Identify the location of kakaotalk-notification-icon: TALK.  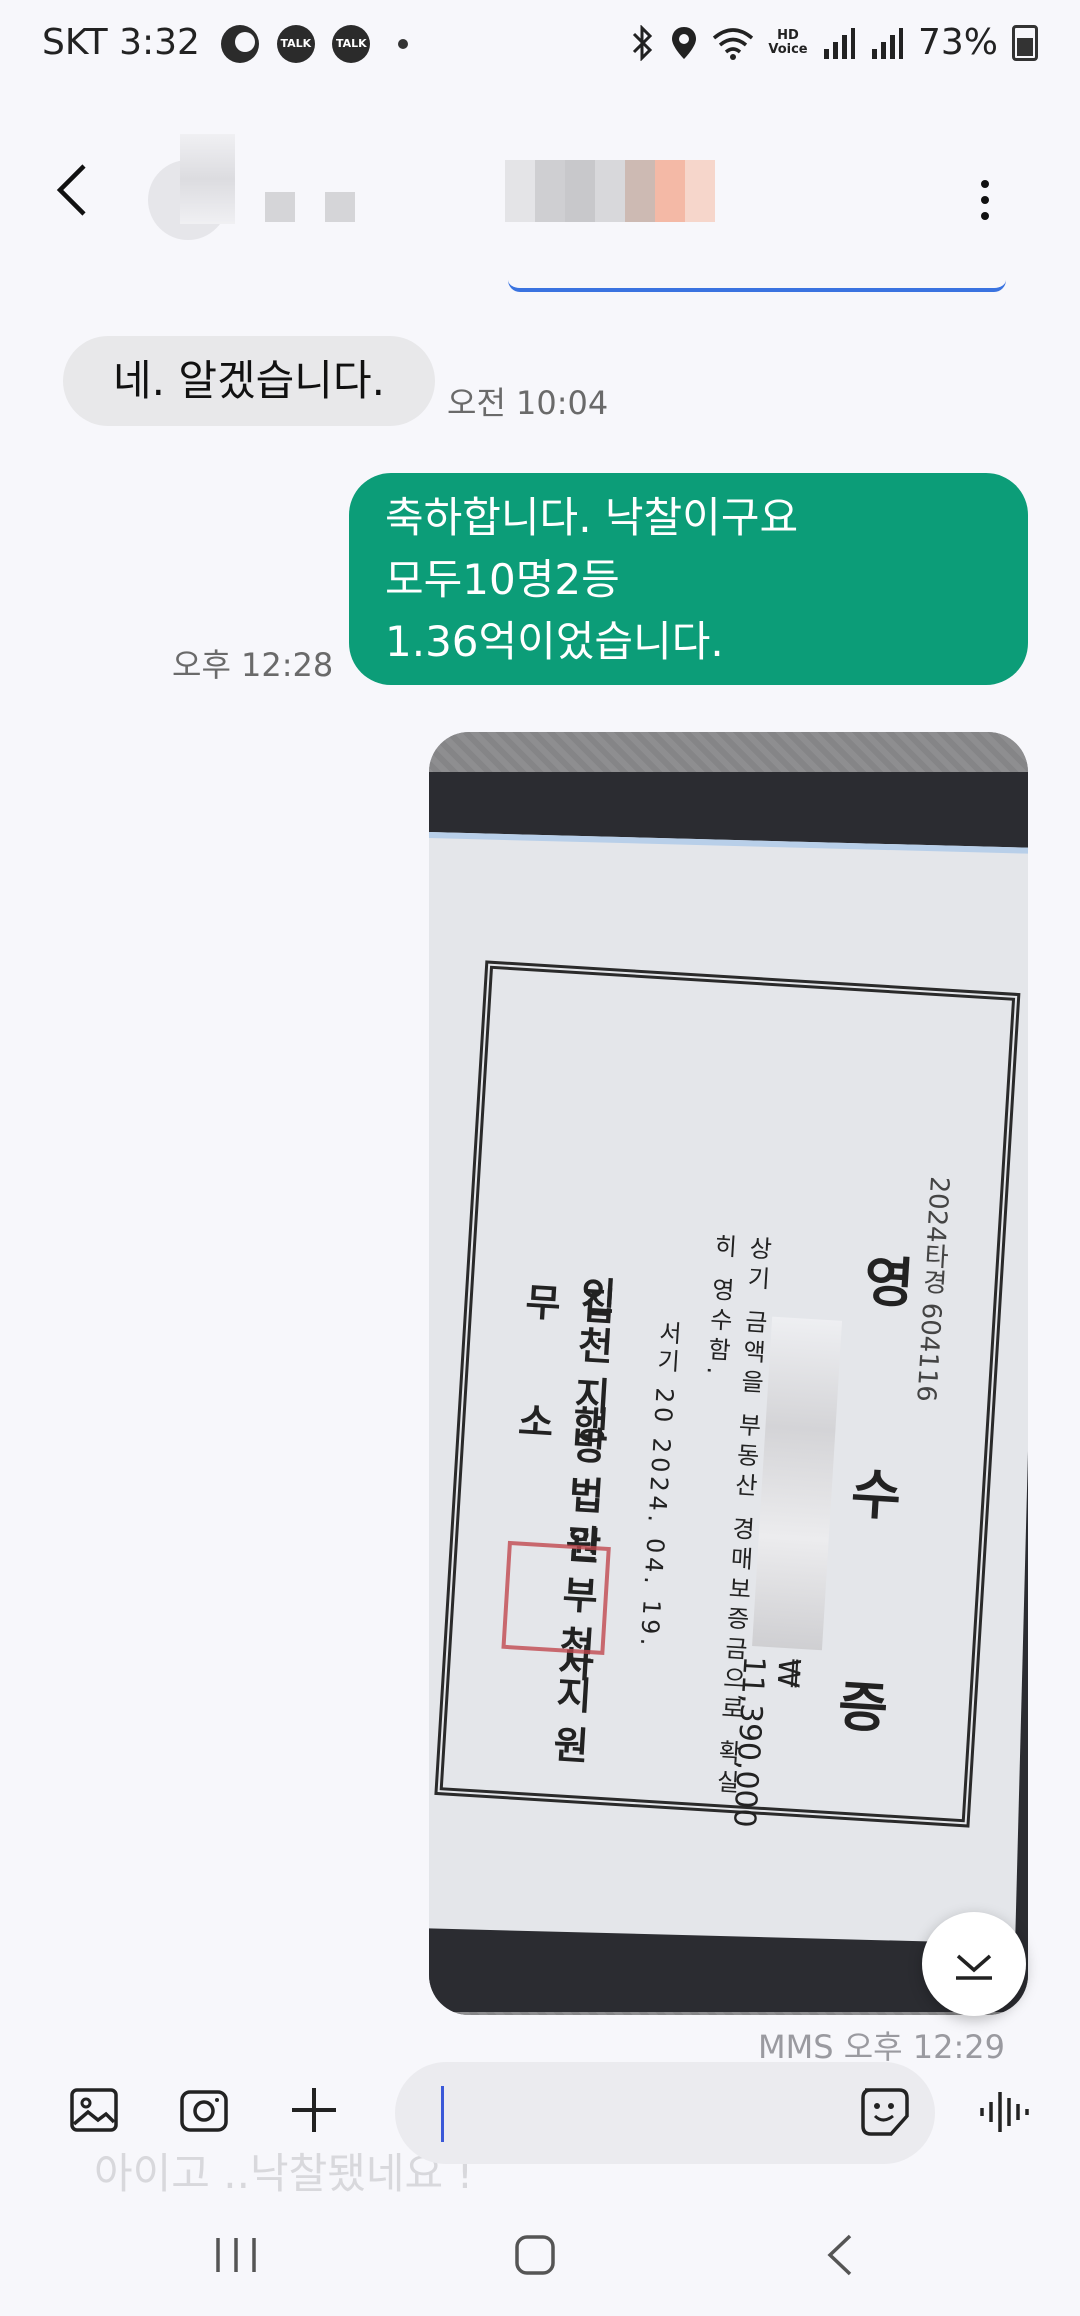
(295, 44).